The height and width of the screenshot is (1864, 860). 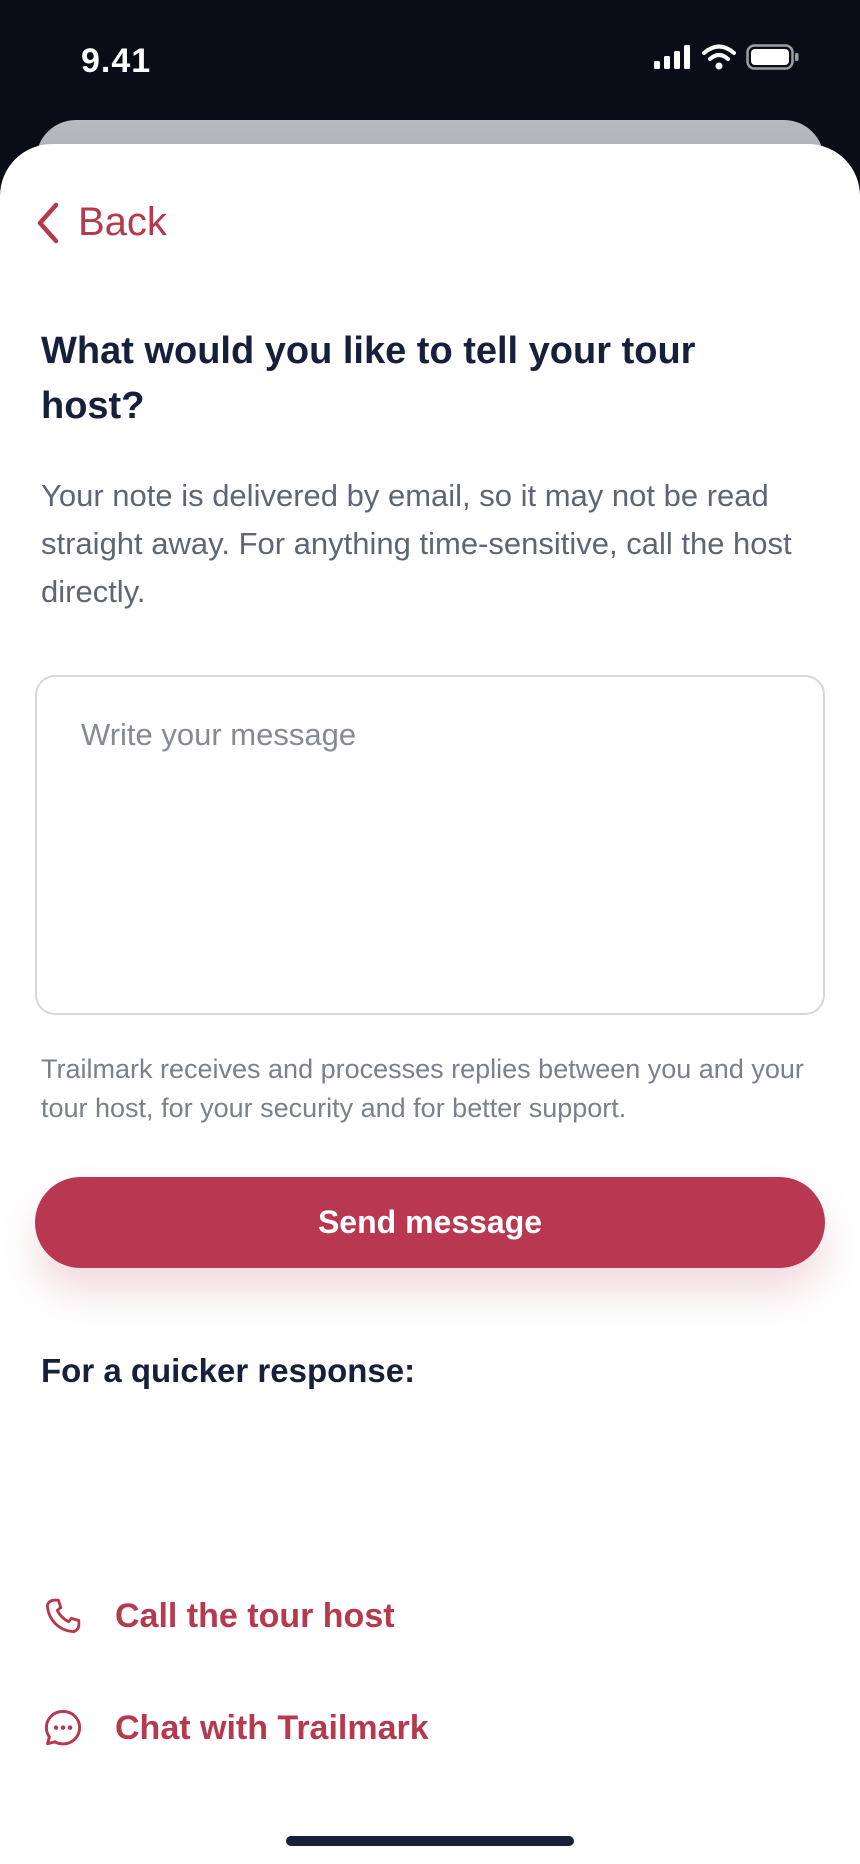 I want to click on chat-link: Chat with Trailmark, so click(x=235, y=1728).